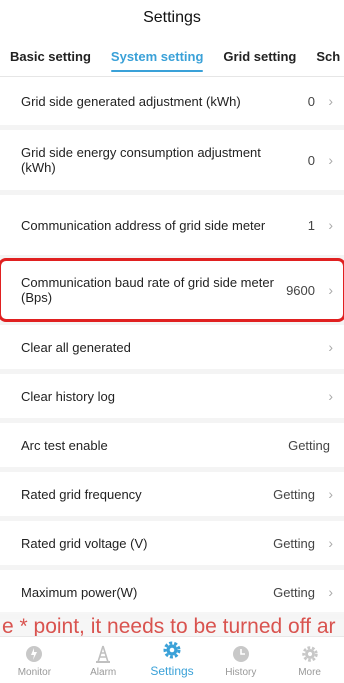  What do you see at coordinates (309, 654) in the screenshot?
I see `more-gear-icon` at bounding box center [309, 654].